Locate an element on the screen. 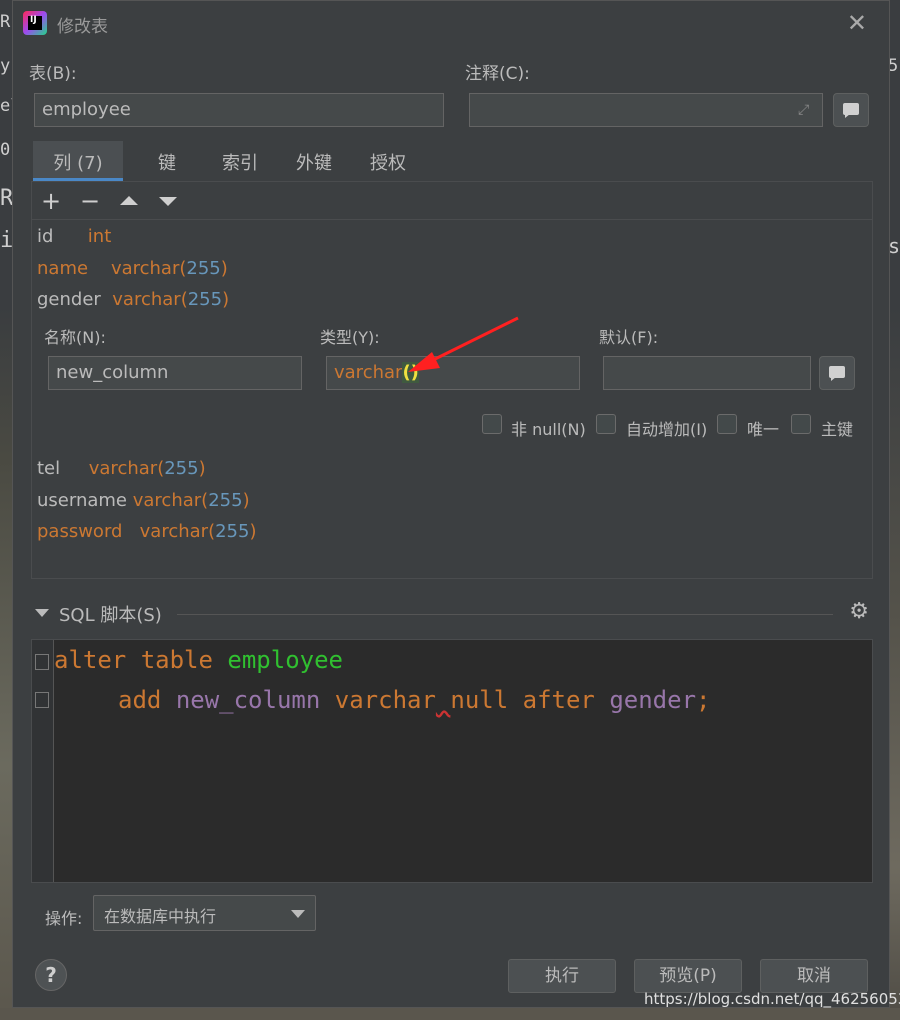 The height and width of the screenshot is (1020, 900). name-label: 名称(N): is located at coordinates (75, 337).